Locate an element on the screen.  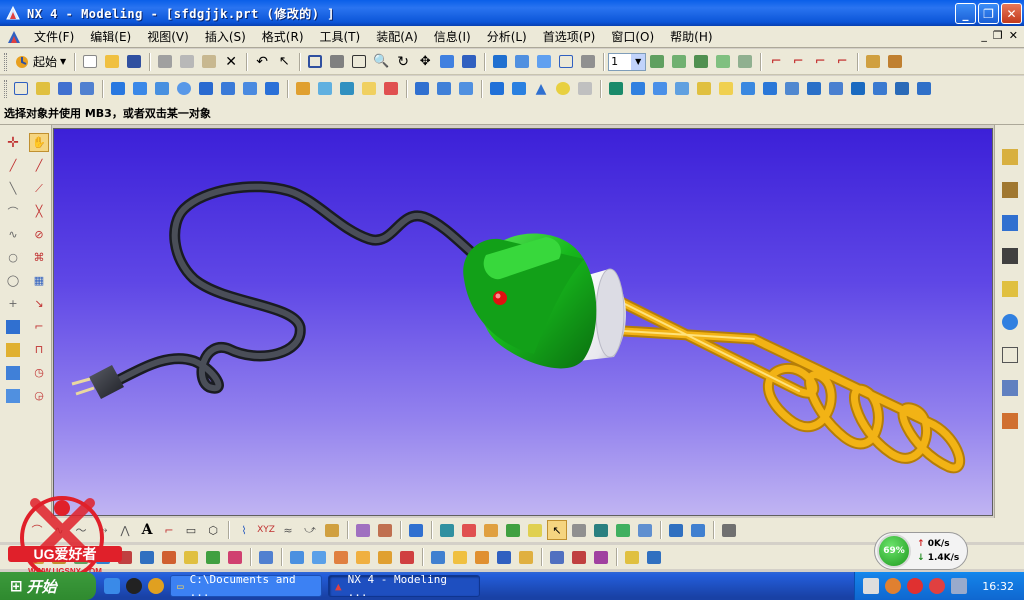
network-icon is located at coordinates (959, 586).